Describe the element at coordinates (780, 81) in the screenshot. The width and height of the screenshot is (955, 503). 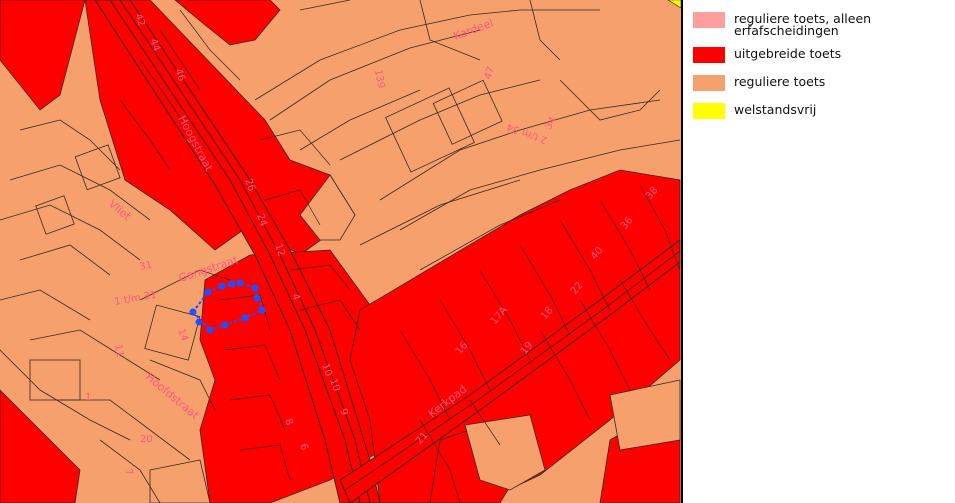
I see `legend-label: reguliere toets` at that location.